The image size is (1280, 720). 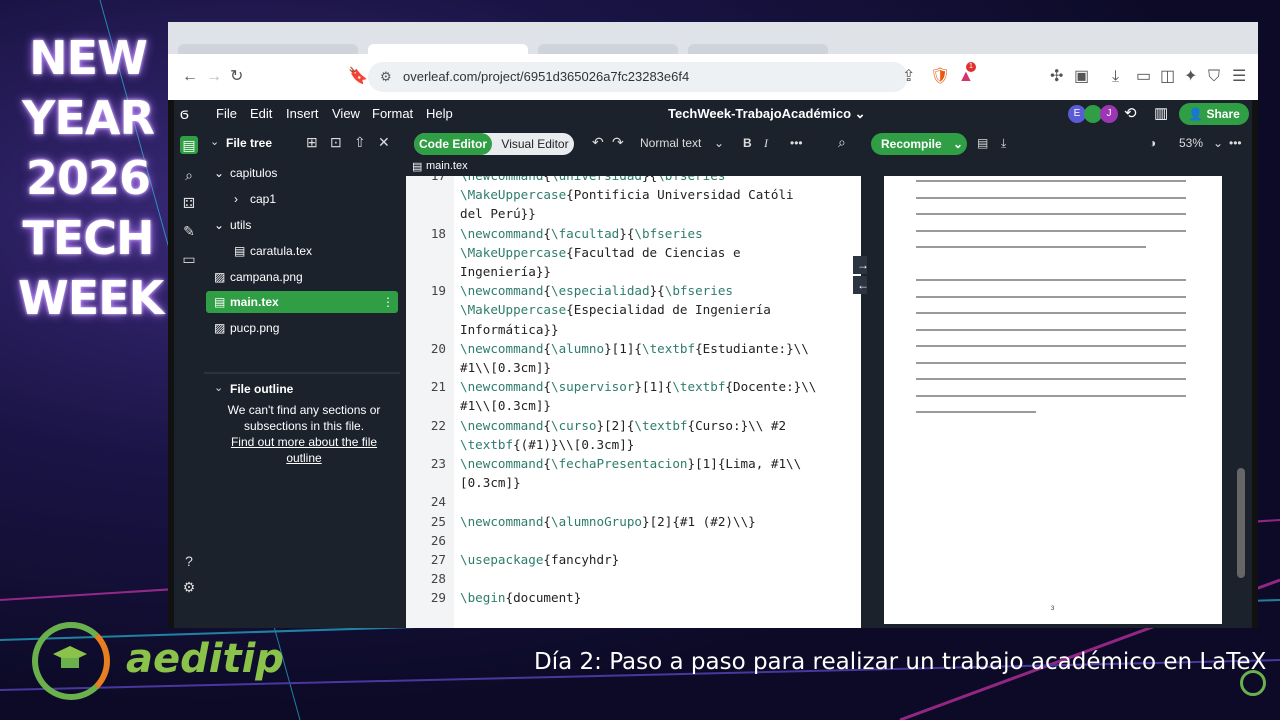 I want to click on menu-help: Help, so click(x=439, y=113).